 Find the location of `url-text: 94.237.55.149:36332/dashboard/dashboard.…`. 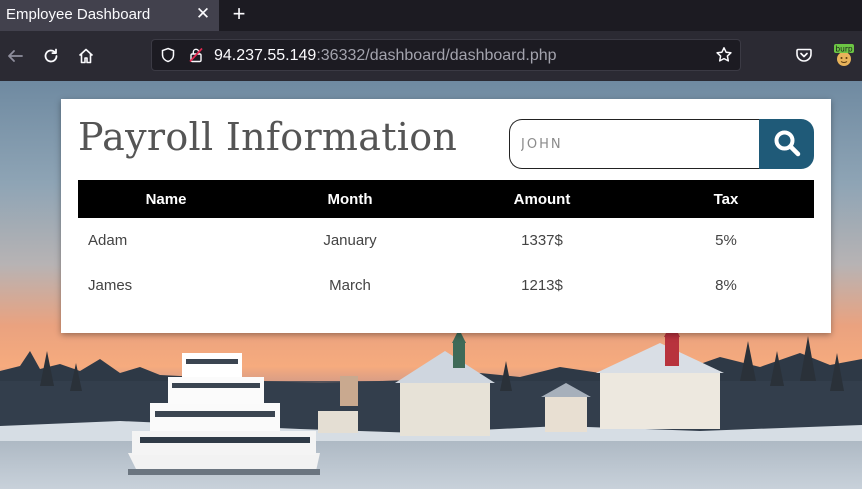

url-text: 94.237.55.149:36332/dashboard/dashboard.… is located at coordinates (385, 56).